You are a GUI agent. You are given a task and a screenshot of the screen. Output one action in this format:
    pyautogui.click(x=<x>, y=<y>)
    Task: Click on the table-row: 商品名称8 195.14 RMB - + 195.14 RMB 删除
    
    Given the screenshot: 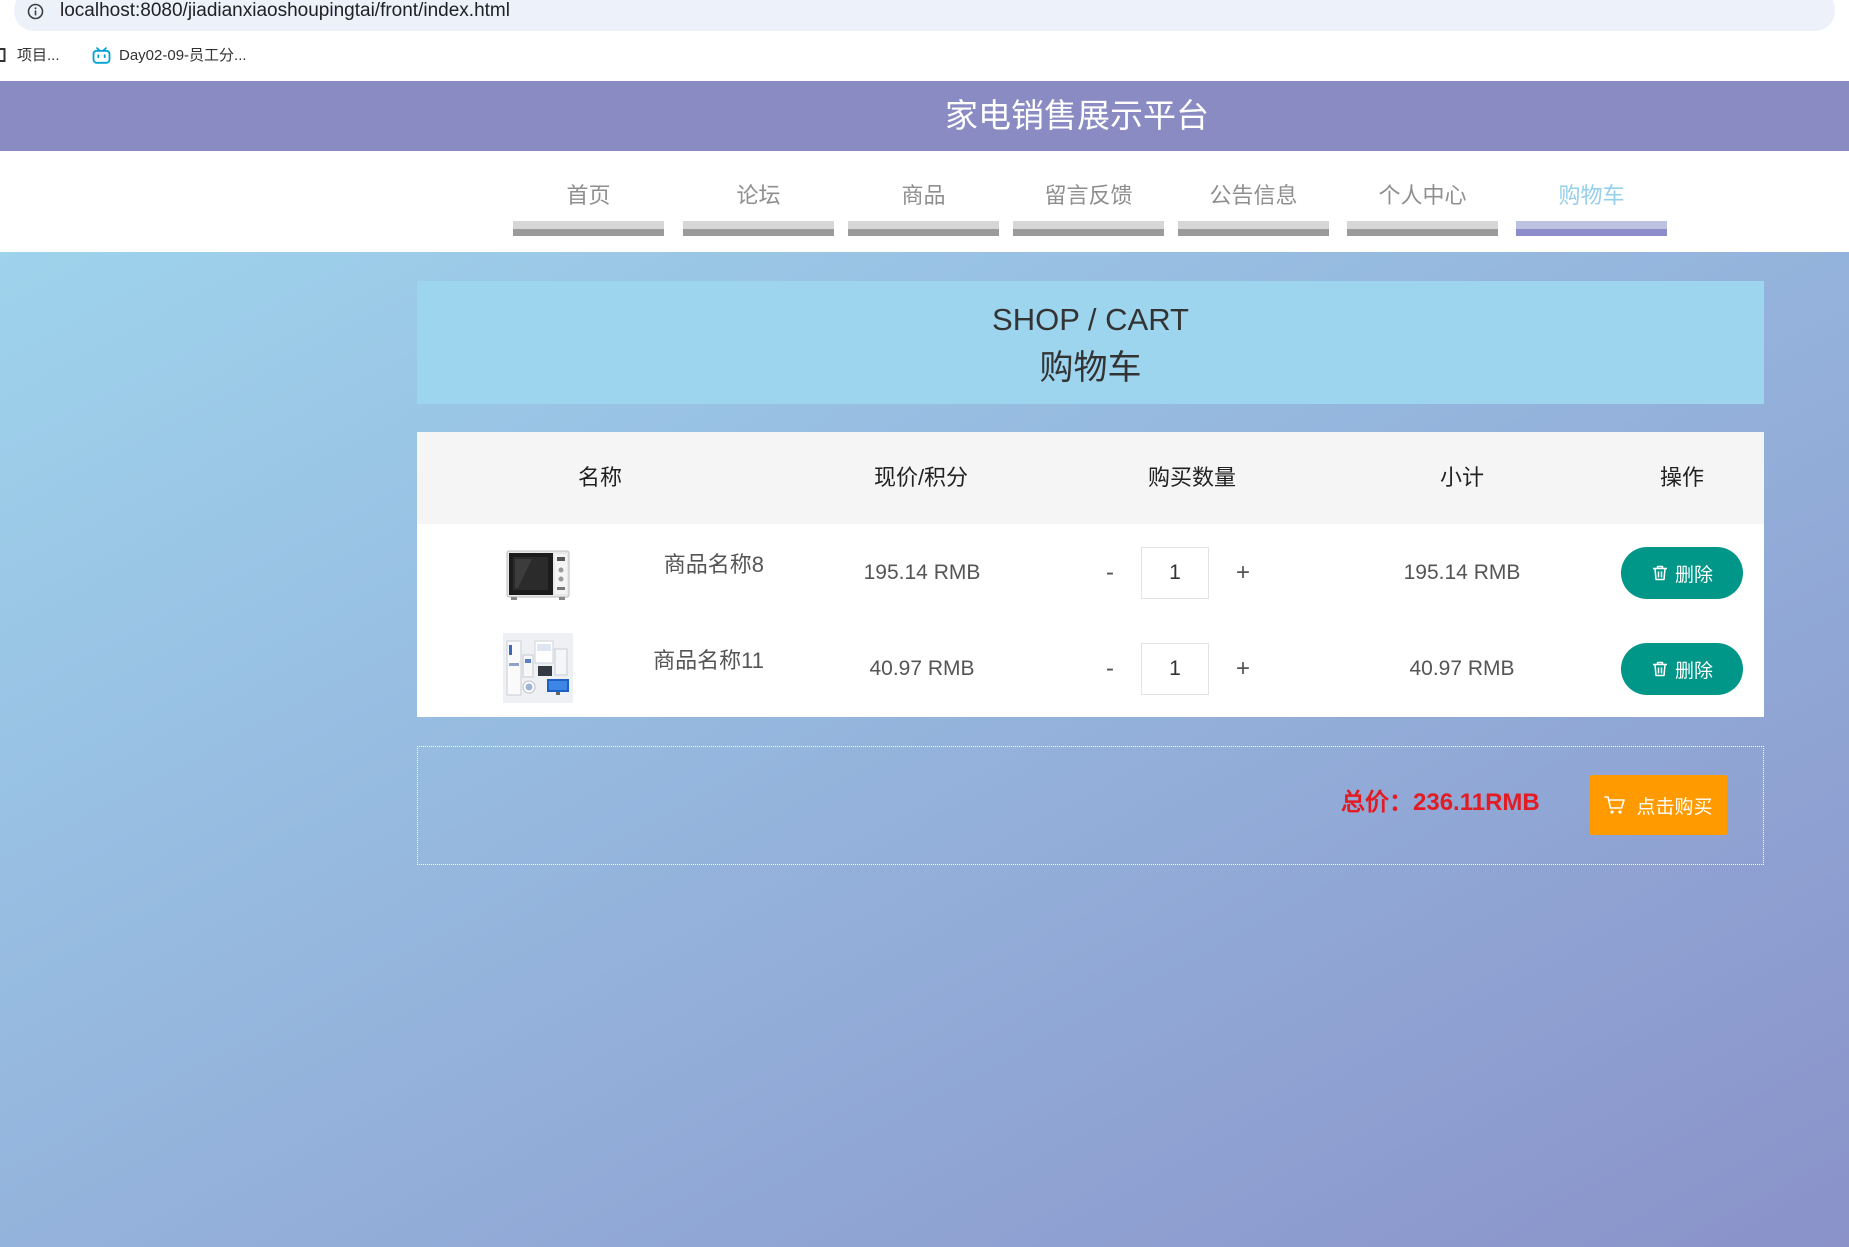 What is the action you would take?
    pyautogui.click(x=1090, y=572)
    